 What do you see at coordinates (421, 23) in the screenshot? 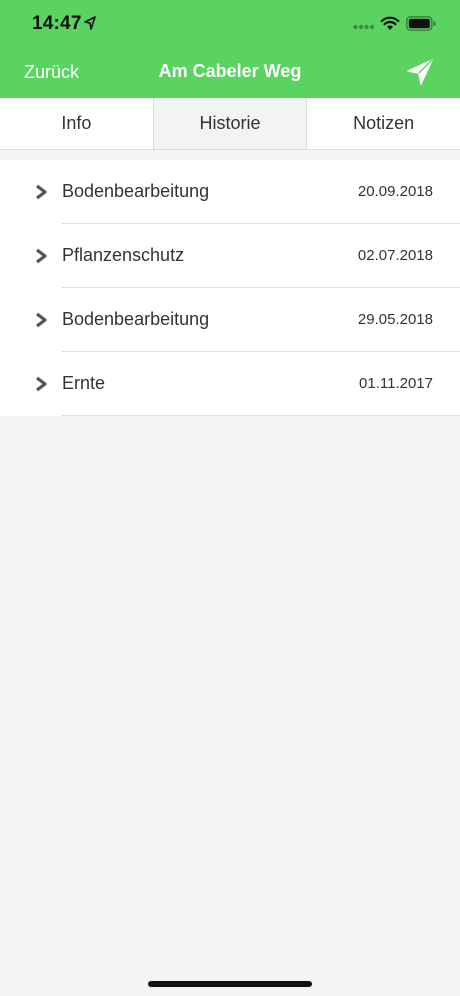
I see `battery-icon` at bounding box center [421, 23].